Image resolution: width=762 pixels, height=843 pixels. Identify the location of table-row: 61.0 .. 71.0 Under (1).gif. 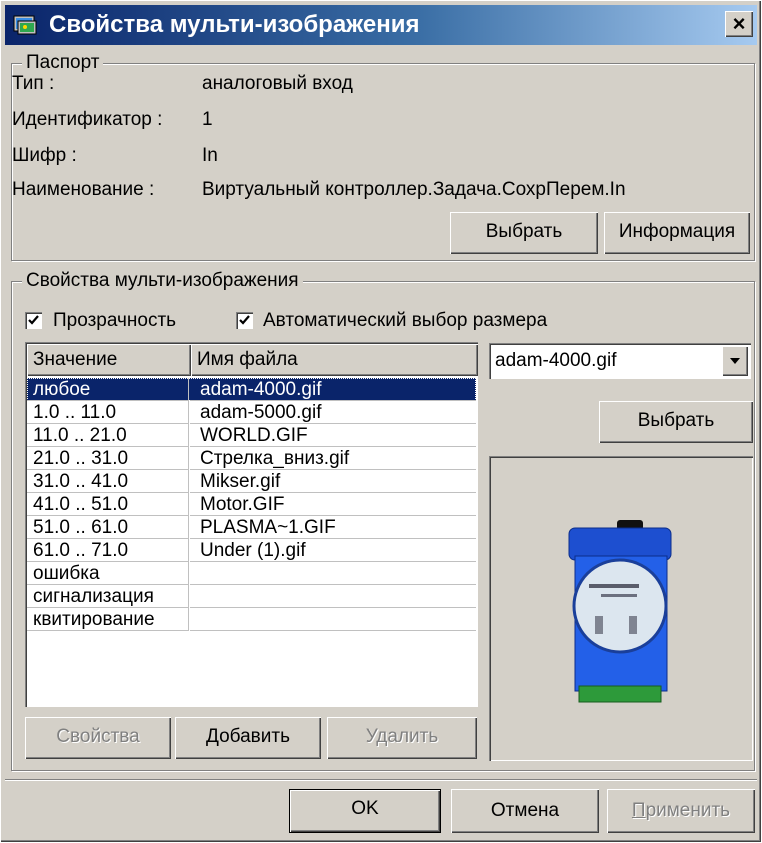
(251, 550).